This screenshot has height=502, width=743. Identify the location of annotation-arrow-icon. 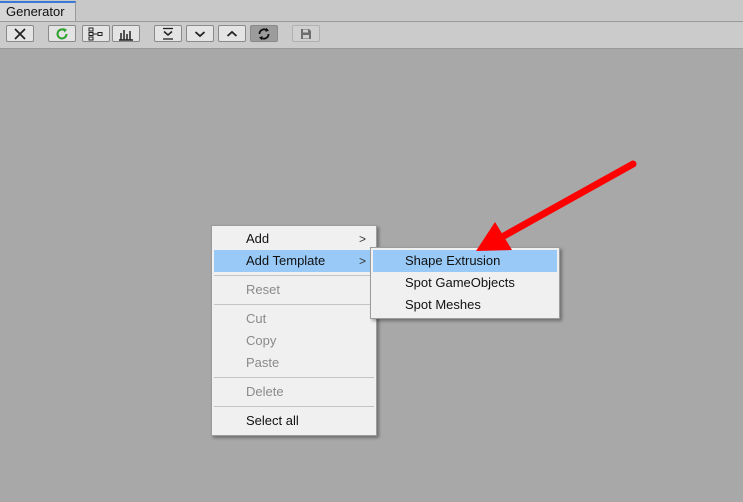
(556, 205).